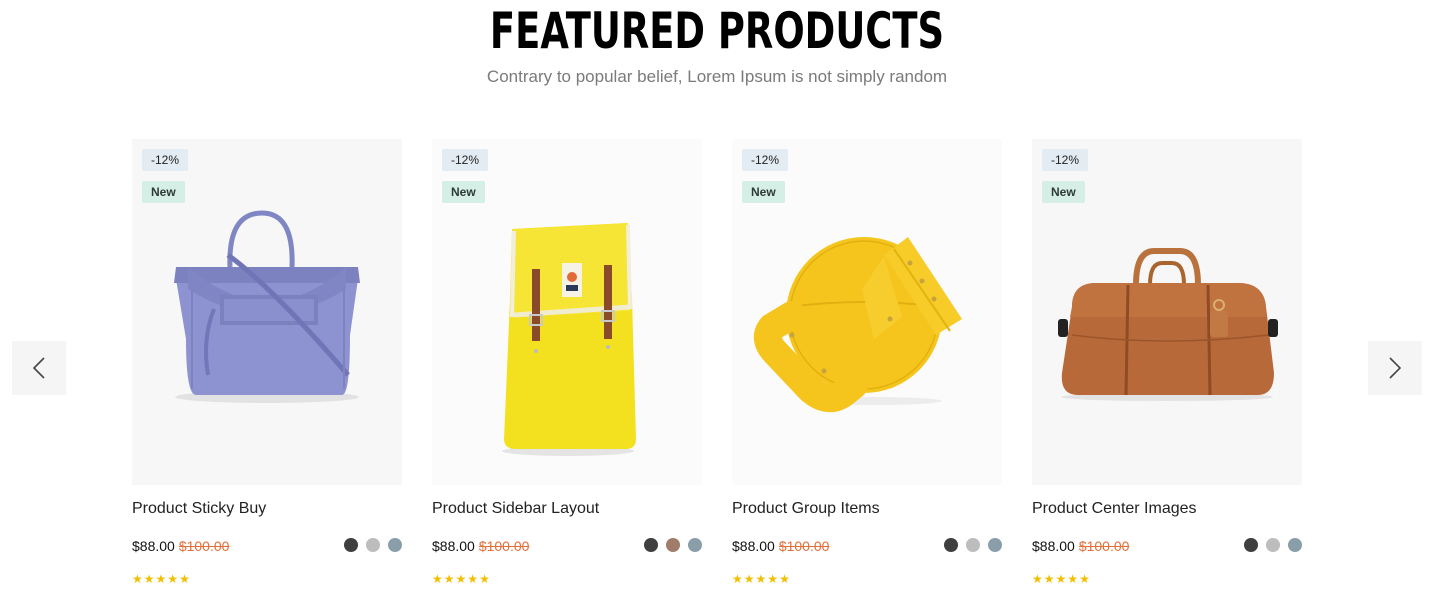 The image size is (1434, 597). I want to click on product-title: Product Sidebar Layout, so click(567, 509).